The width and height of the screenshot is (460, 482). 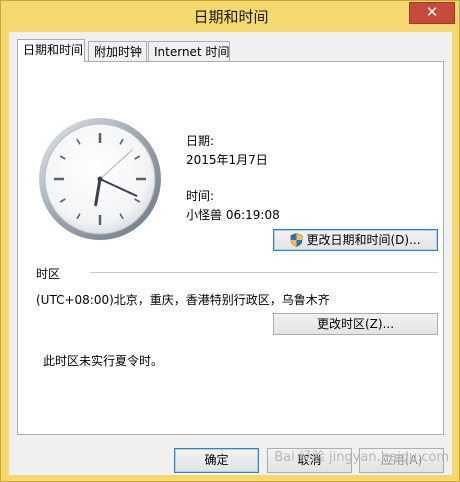 What do you see at coordinates (51, 50) in the screenshot?
I see `tab-date-time: 日期和时间` at bounding box center [51, 50].